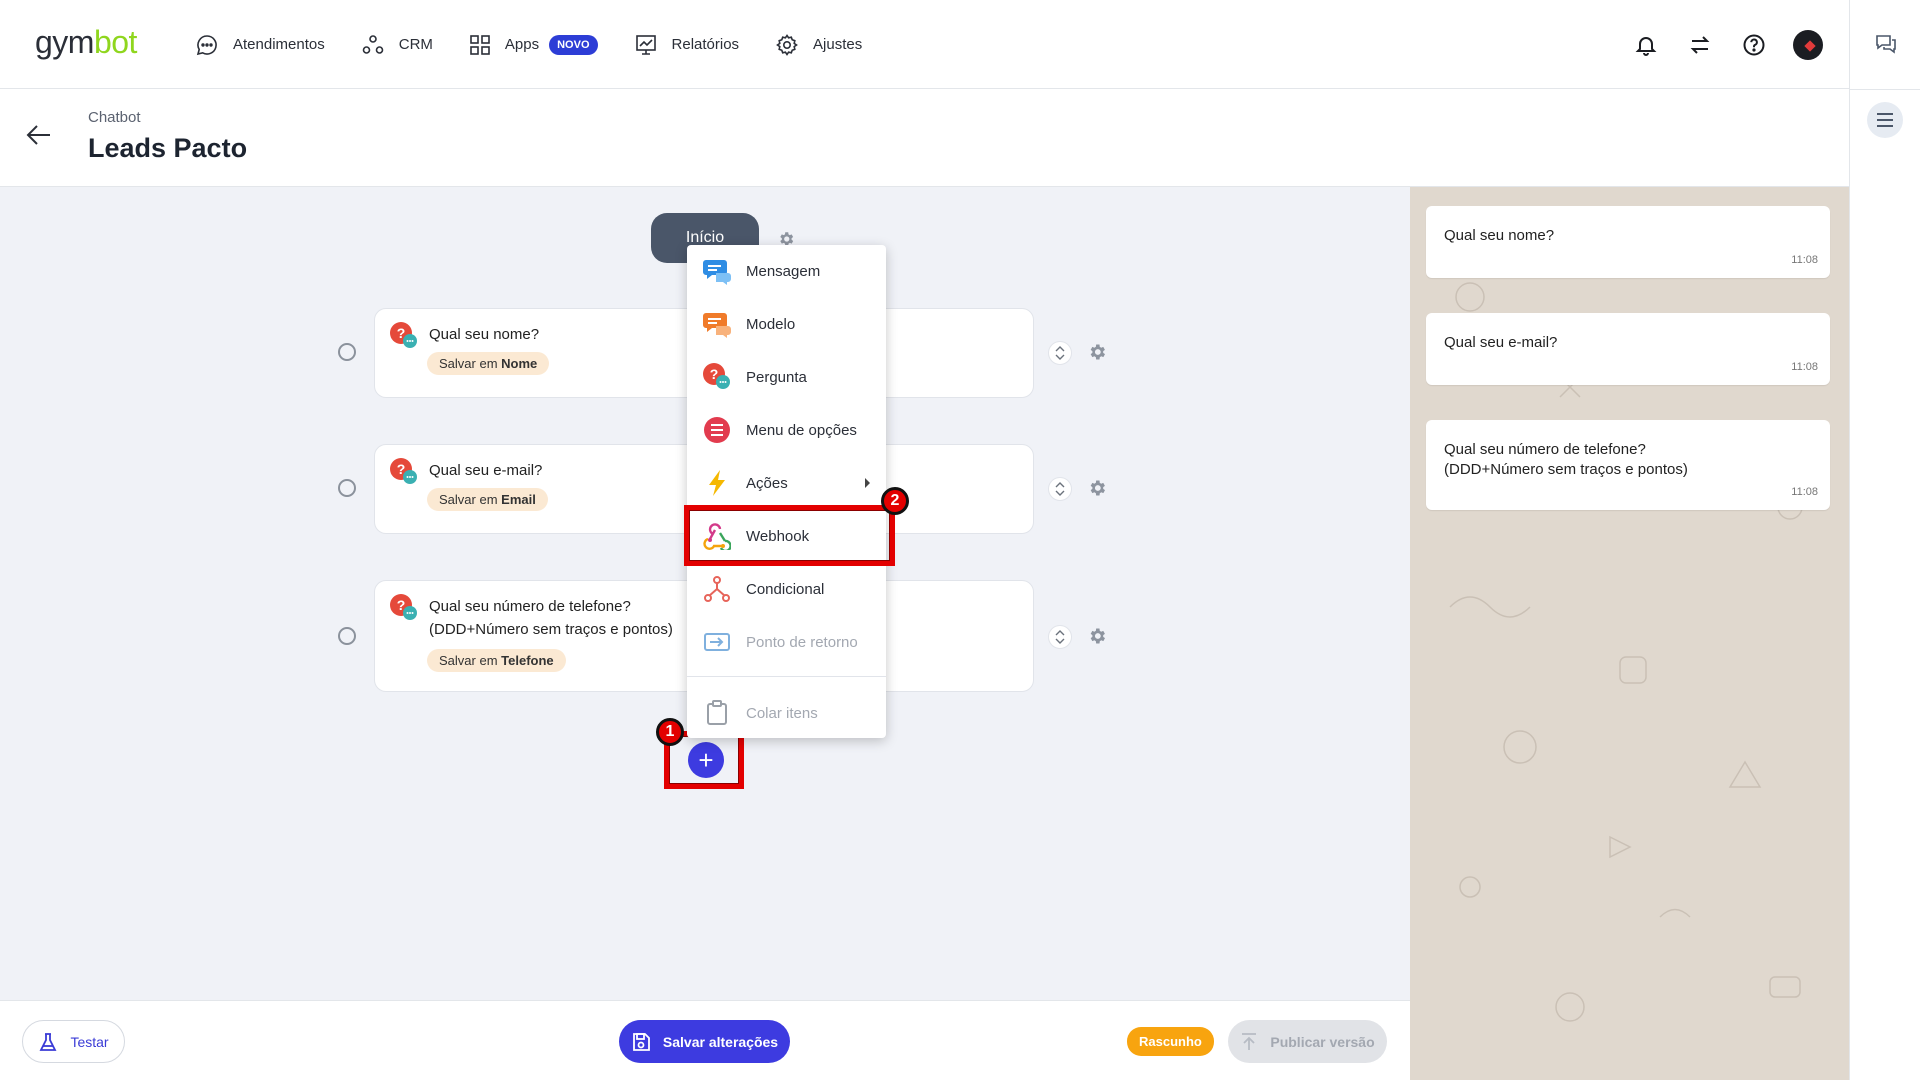  What do you see at coordinates (415, 44) in the screenshot?
I see `nav-label: CRM` at bounding box center [415, 44].